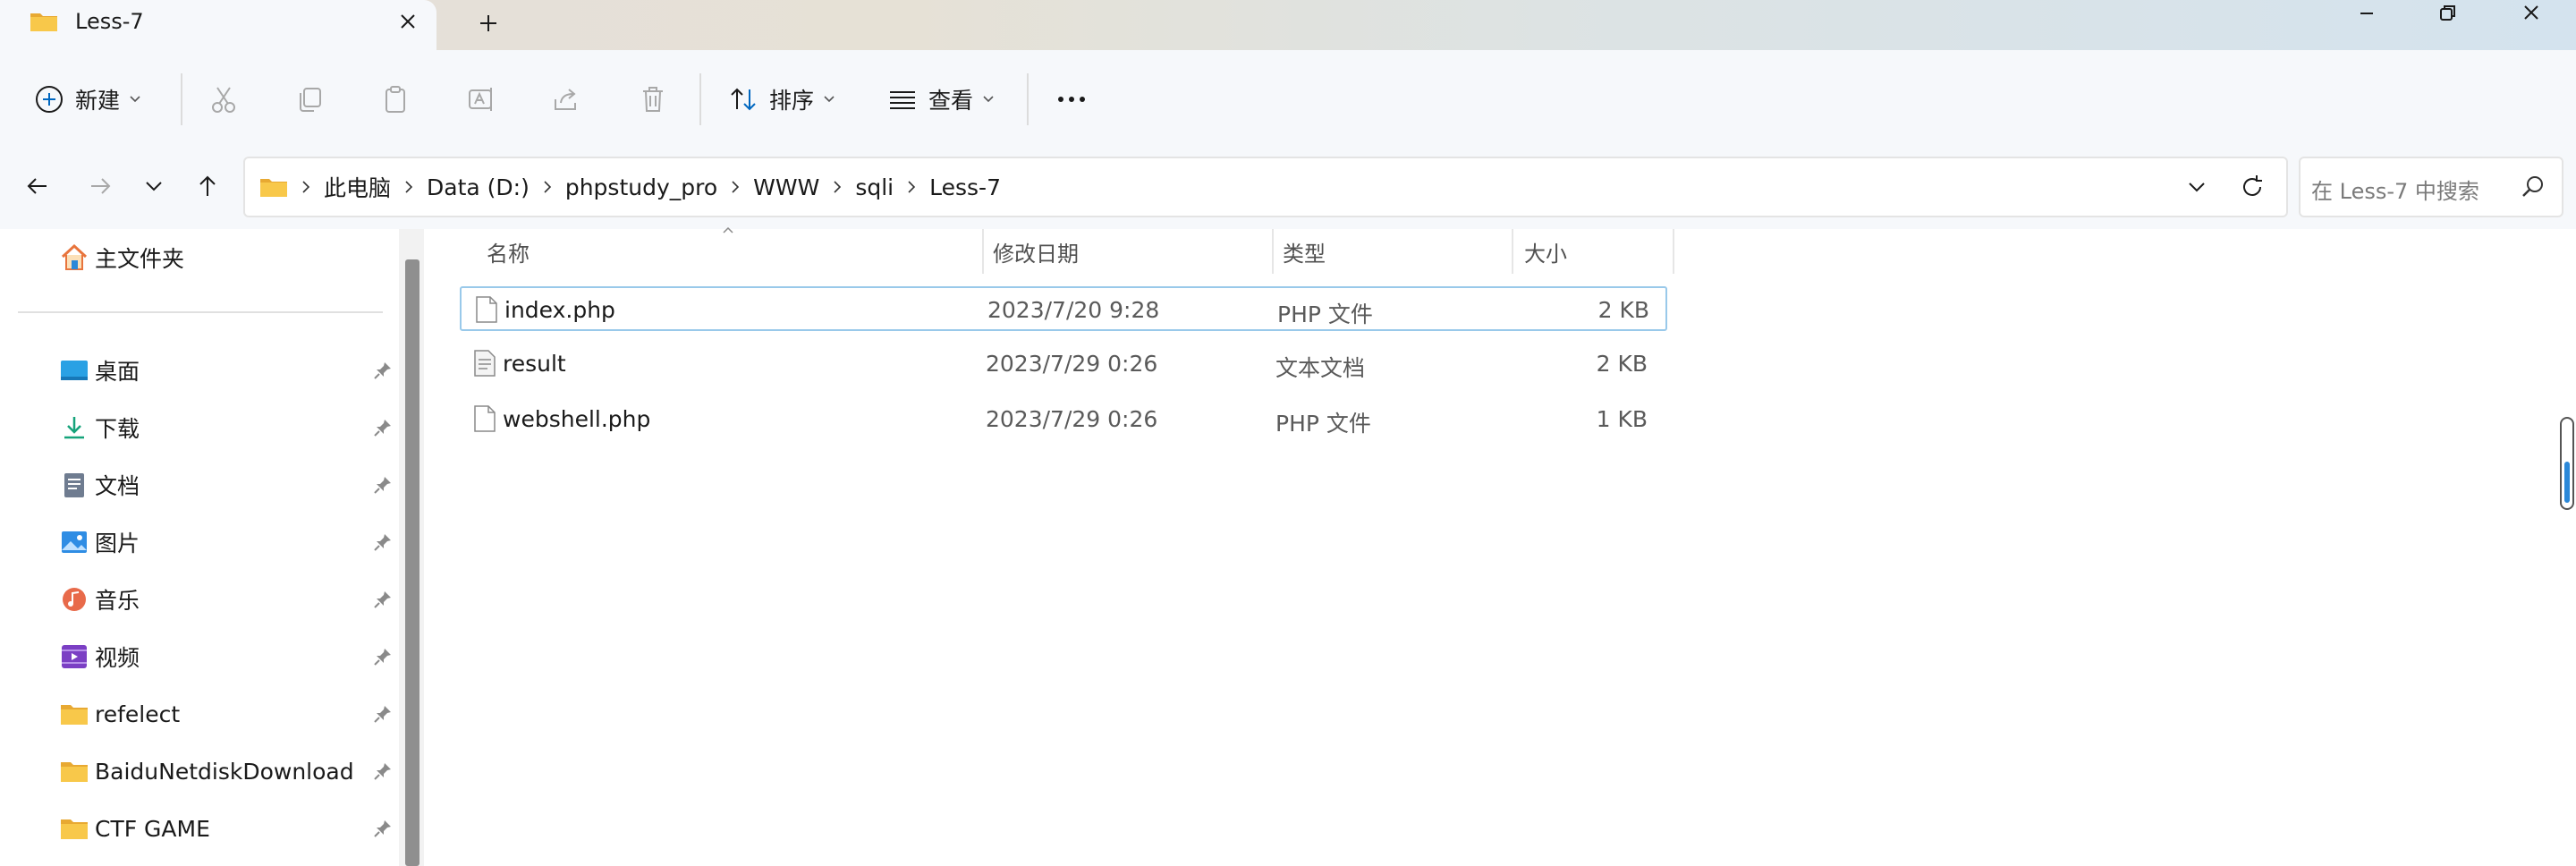 This screenshot has width=2576, height=866. I want to click on tab-less-7: Less-7, so click(218, 25).